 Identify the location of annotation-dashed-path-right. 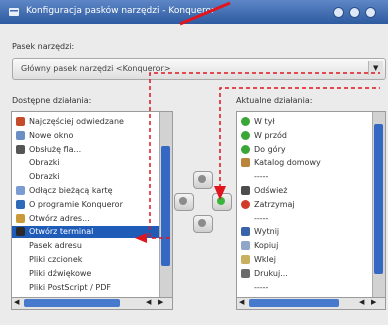
(299, 137).